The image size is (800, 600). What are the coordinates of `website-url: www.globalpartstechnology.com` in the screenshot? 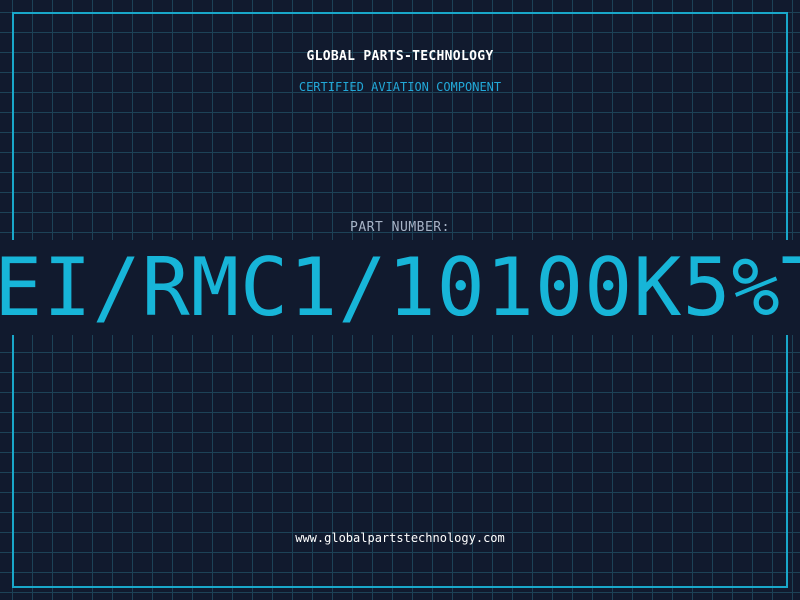 It's located at (400, 538).